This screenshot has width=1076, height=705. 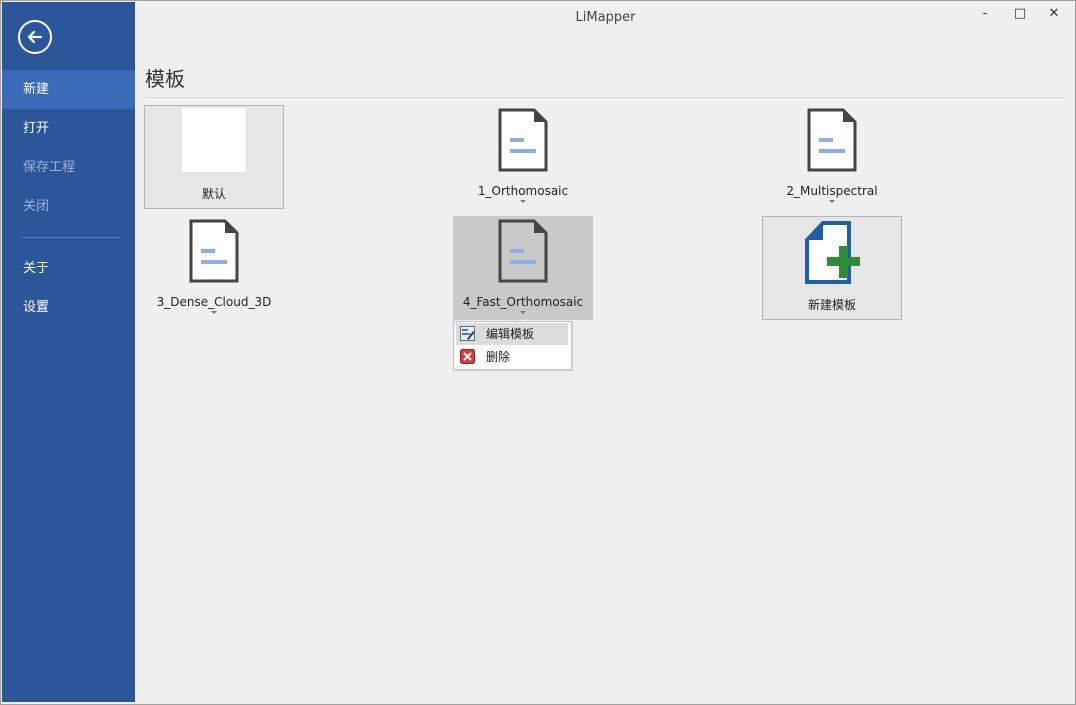 I want to click on window-title: LiMapper, so click(x=605, y=17).